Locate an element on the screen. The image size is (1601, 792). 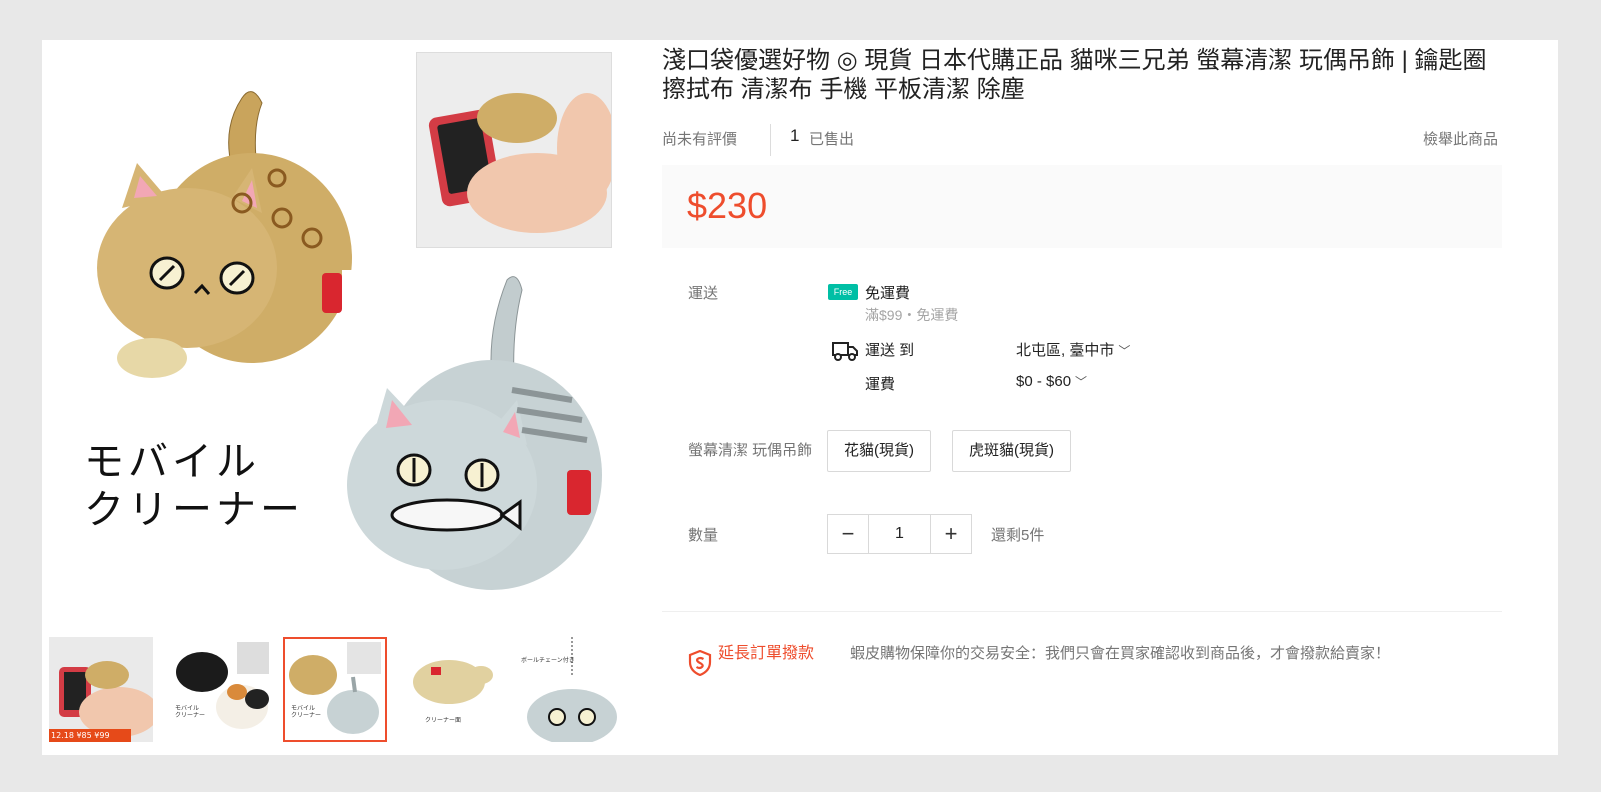
thumbnail-5: ボールチェーン付き is located at coordinates (567, 689).